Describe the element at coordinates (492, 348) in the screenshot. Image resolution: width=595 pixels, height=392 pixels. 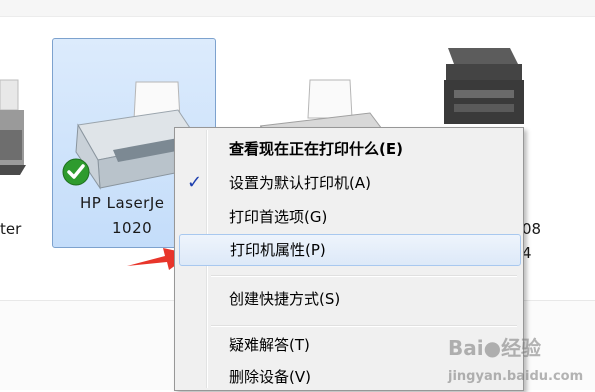
I see `paw-icon: ●` at that location.